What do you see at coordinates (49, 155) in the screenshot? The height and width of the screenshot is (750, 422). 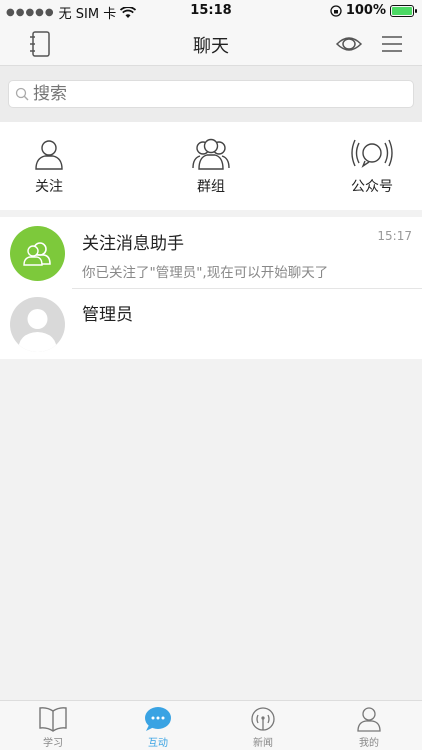 I see `person-icon` at bounding box center [49, 155].